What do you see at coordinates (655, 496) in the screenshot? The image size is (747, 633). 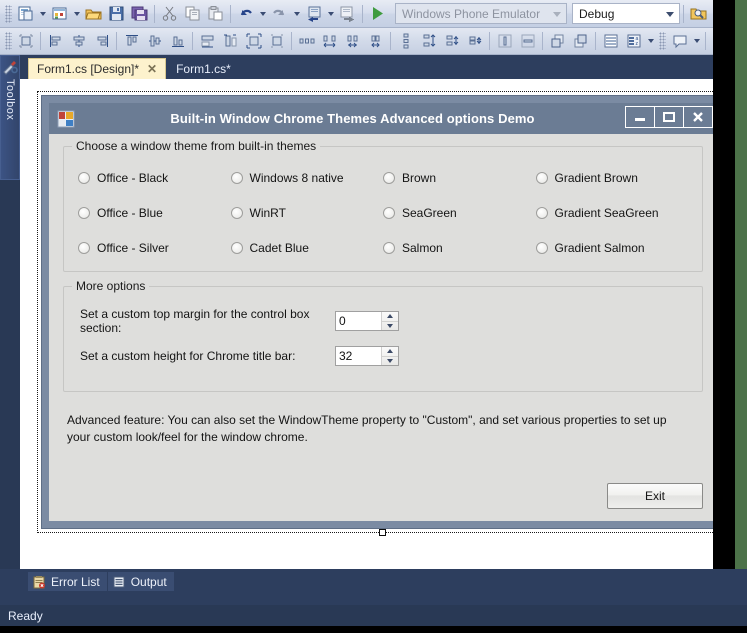 I see `exit-button: Exit` at bounding box center [655, 496].